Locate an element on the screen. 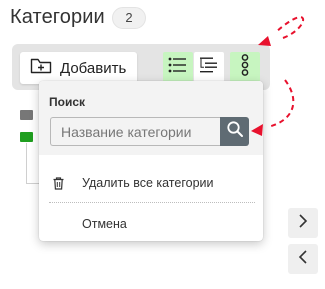 This screenshot has height=289, width=325. search-button is located at coordinates (234, 131).